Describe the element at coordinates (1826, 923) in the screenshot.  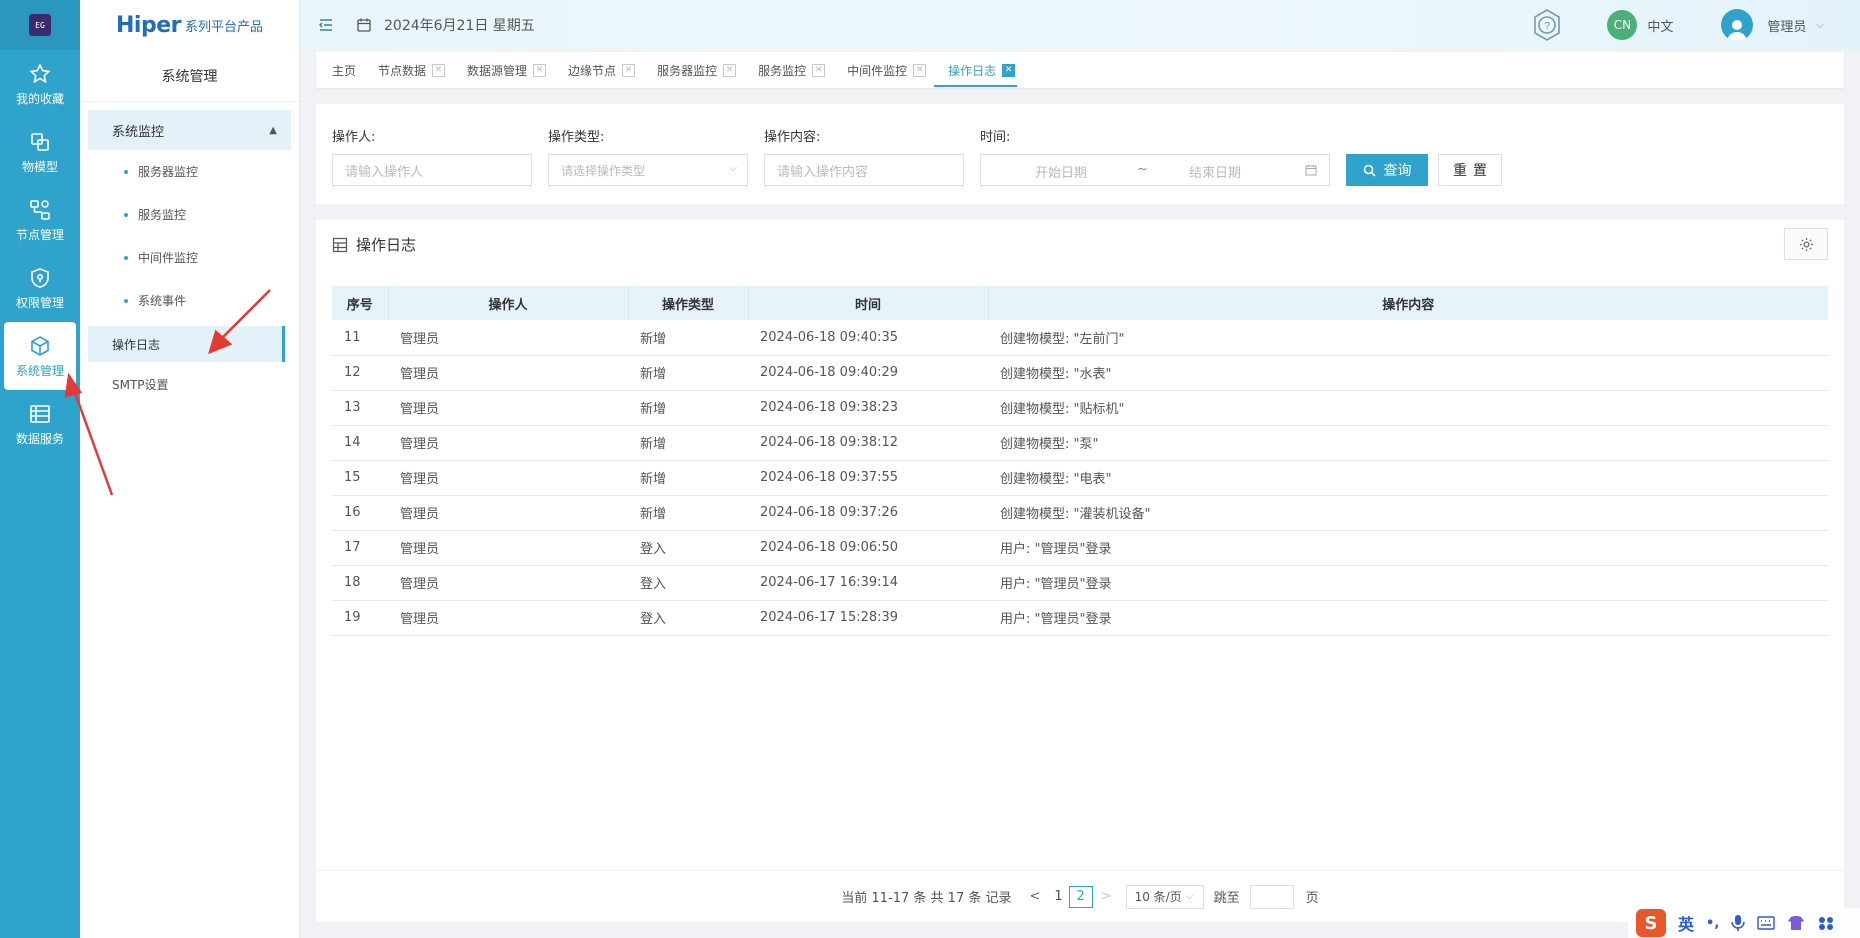
I see `toolbox-icon` at that location.